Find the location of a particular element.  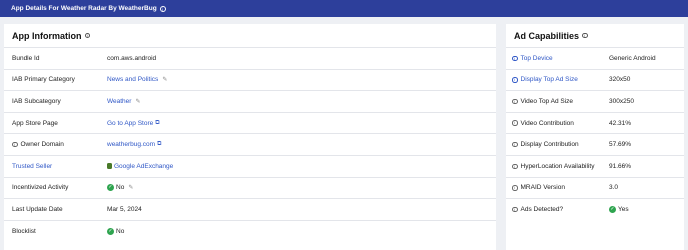

iab-primary-category-link: News and Politics is located at coordinates (132, 79).